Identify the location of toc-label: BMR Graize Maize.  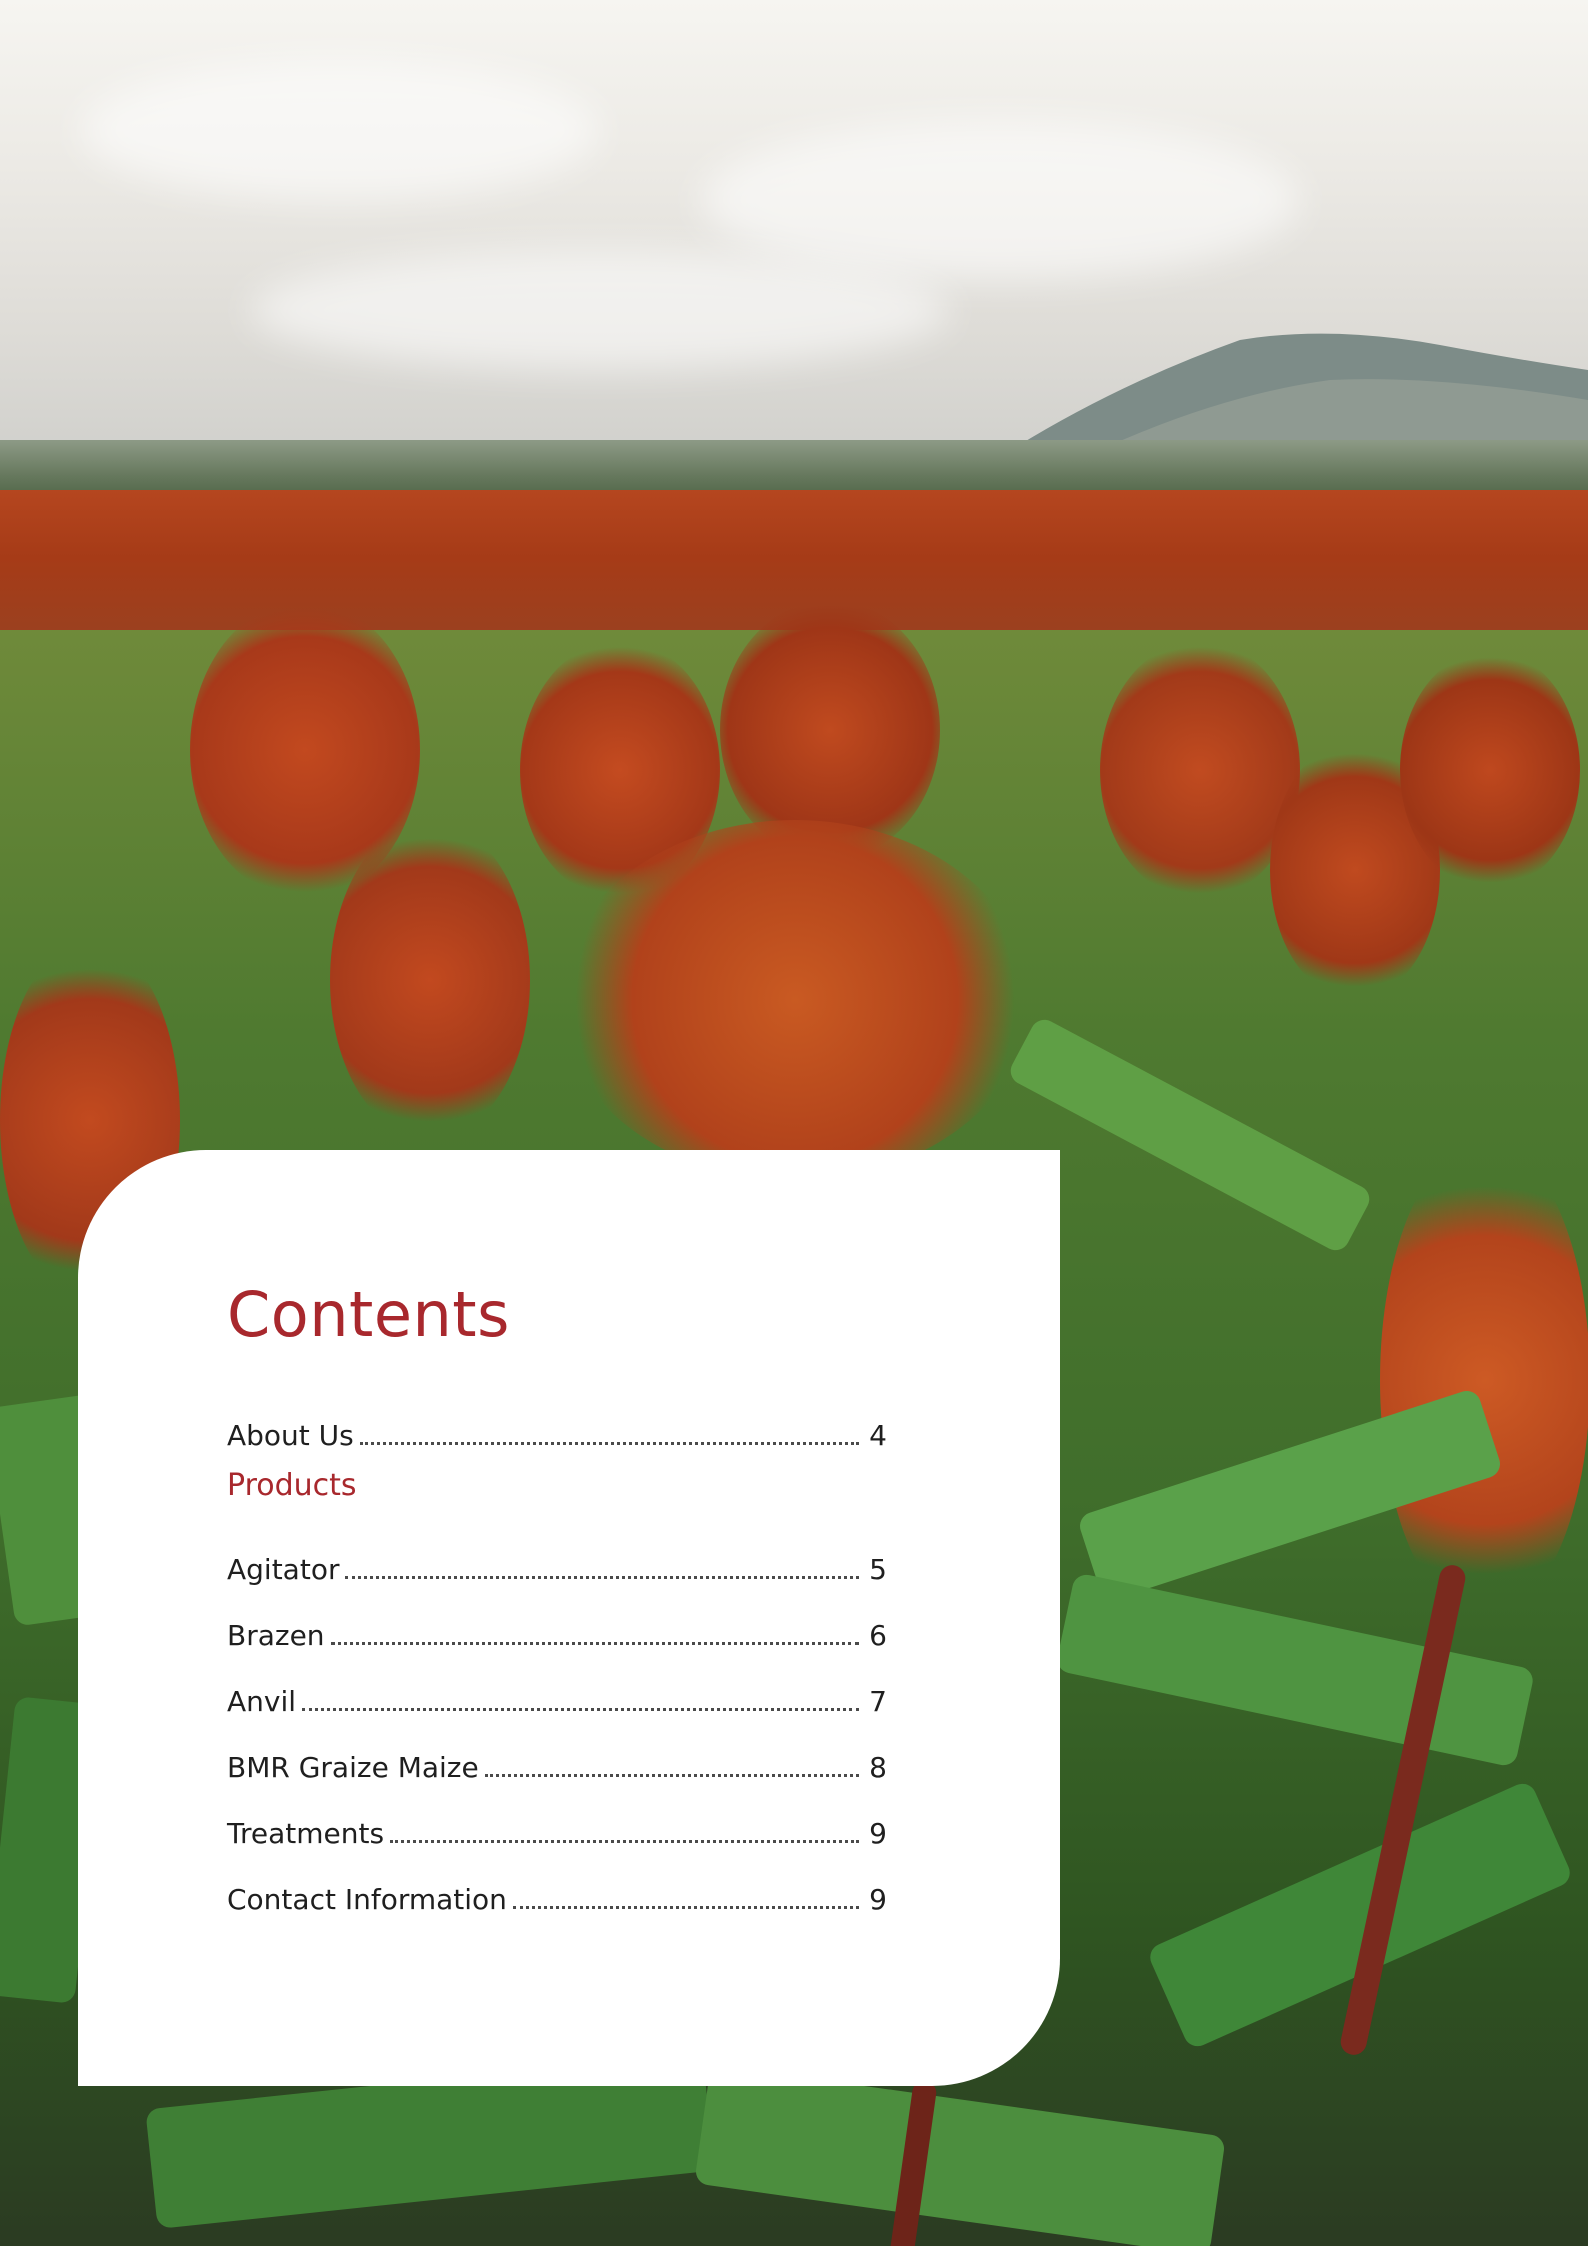
(353, 1767).